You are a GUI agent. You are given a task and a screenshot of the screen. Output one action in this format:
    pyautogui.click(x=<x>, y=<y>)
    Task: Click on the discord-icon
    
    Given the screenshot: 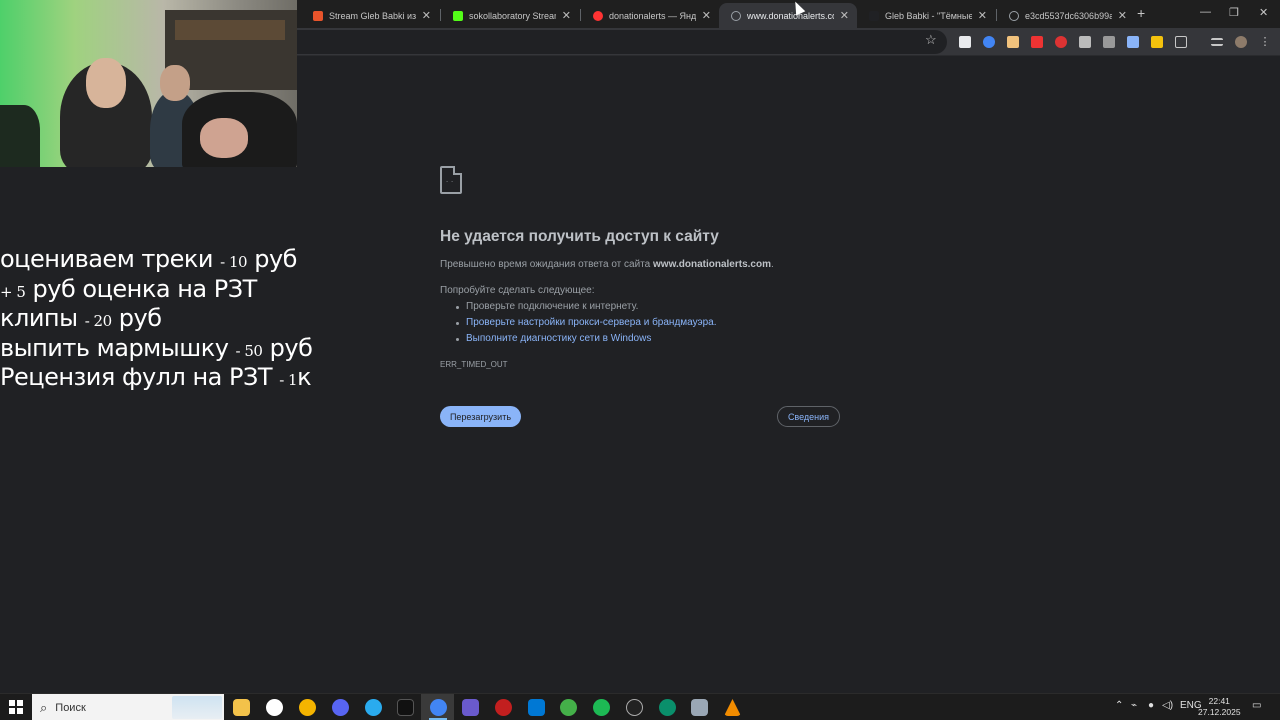 What is the action you would take?
    pyautogui.click(x=340, y=707)
    